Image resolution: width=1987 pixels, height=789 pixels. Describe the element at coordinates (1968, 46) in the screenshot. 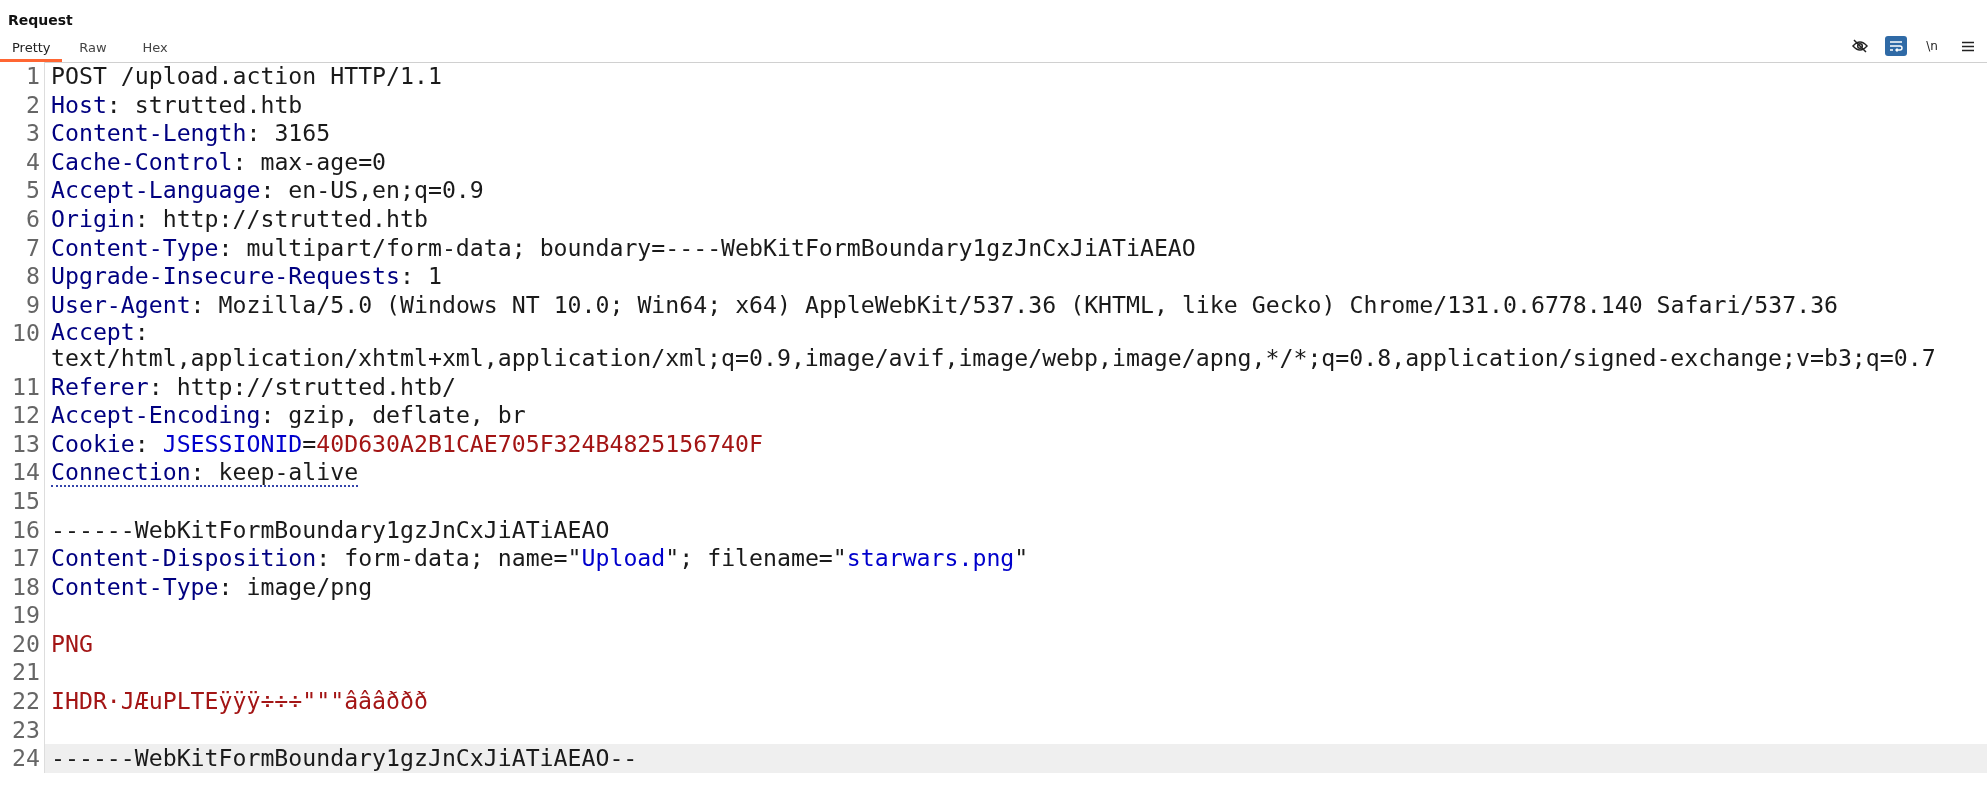

I see `menu-icon` at that location.